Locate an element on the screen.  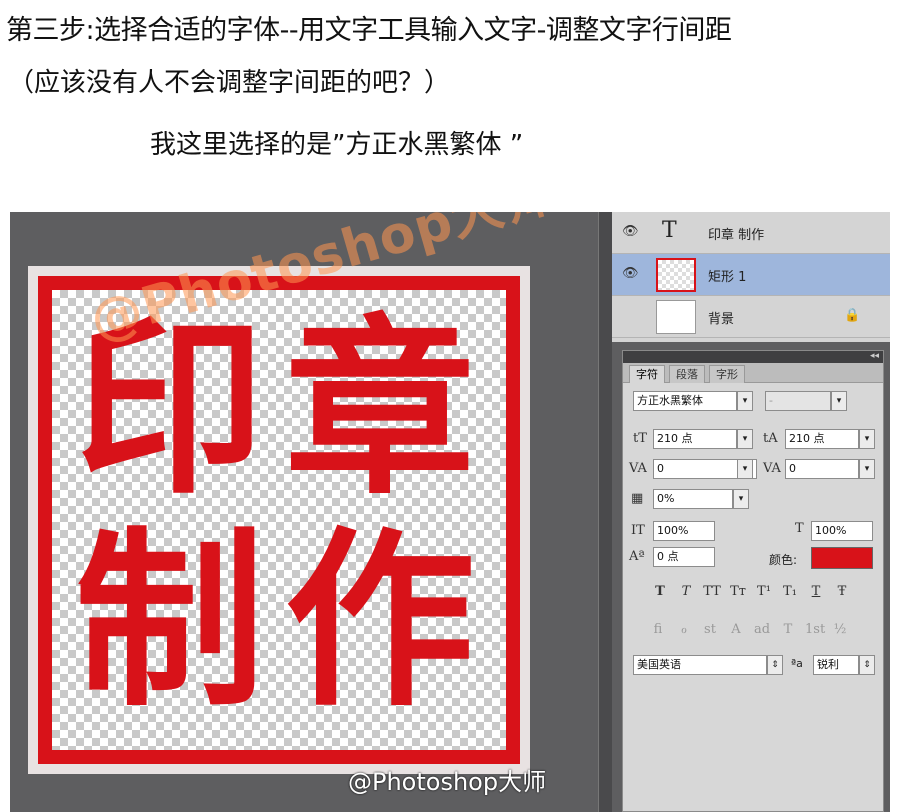
superscript-button: T¹ is located at coordinates (764, 592).